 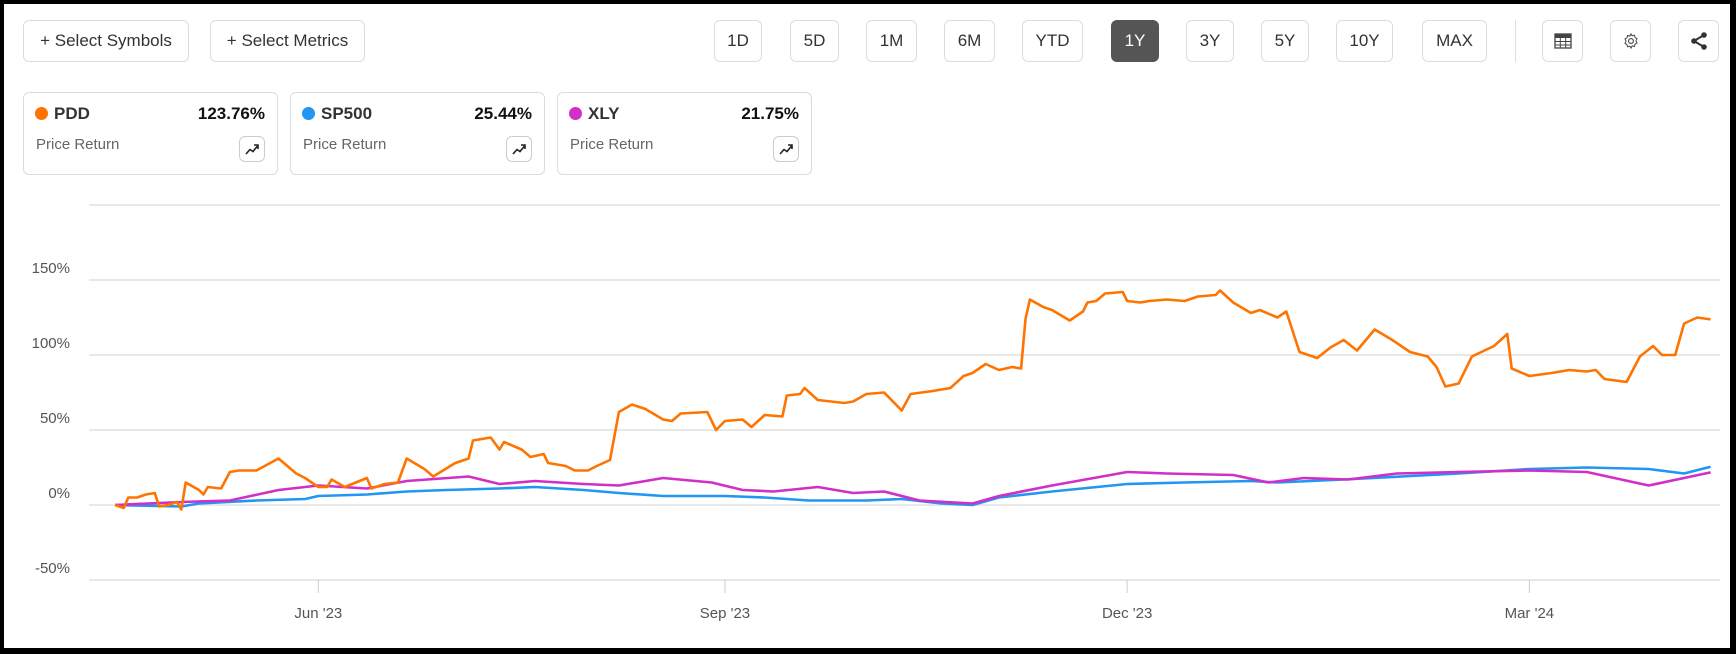 I want to click on select-metrics-button: + Select Metrics, so click(x=287, y=41).